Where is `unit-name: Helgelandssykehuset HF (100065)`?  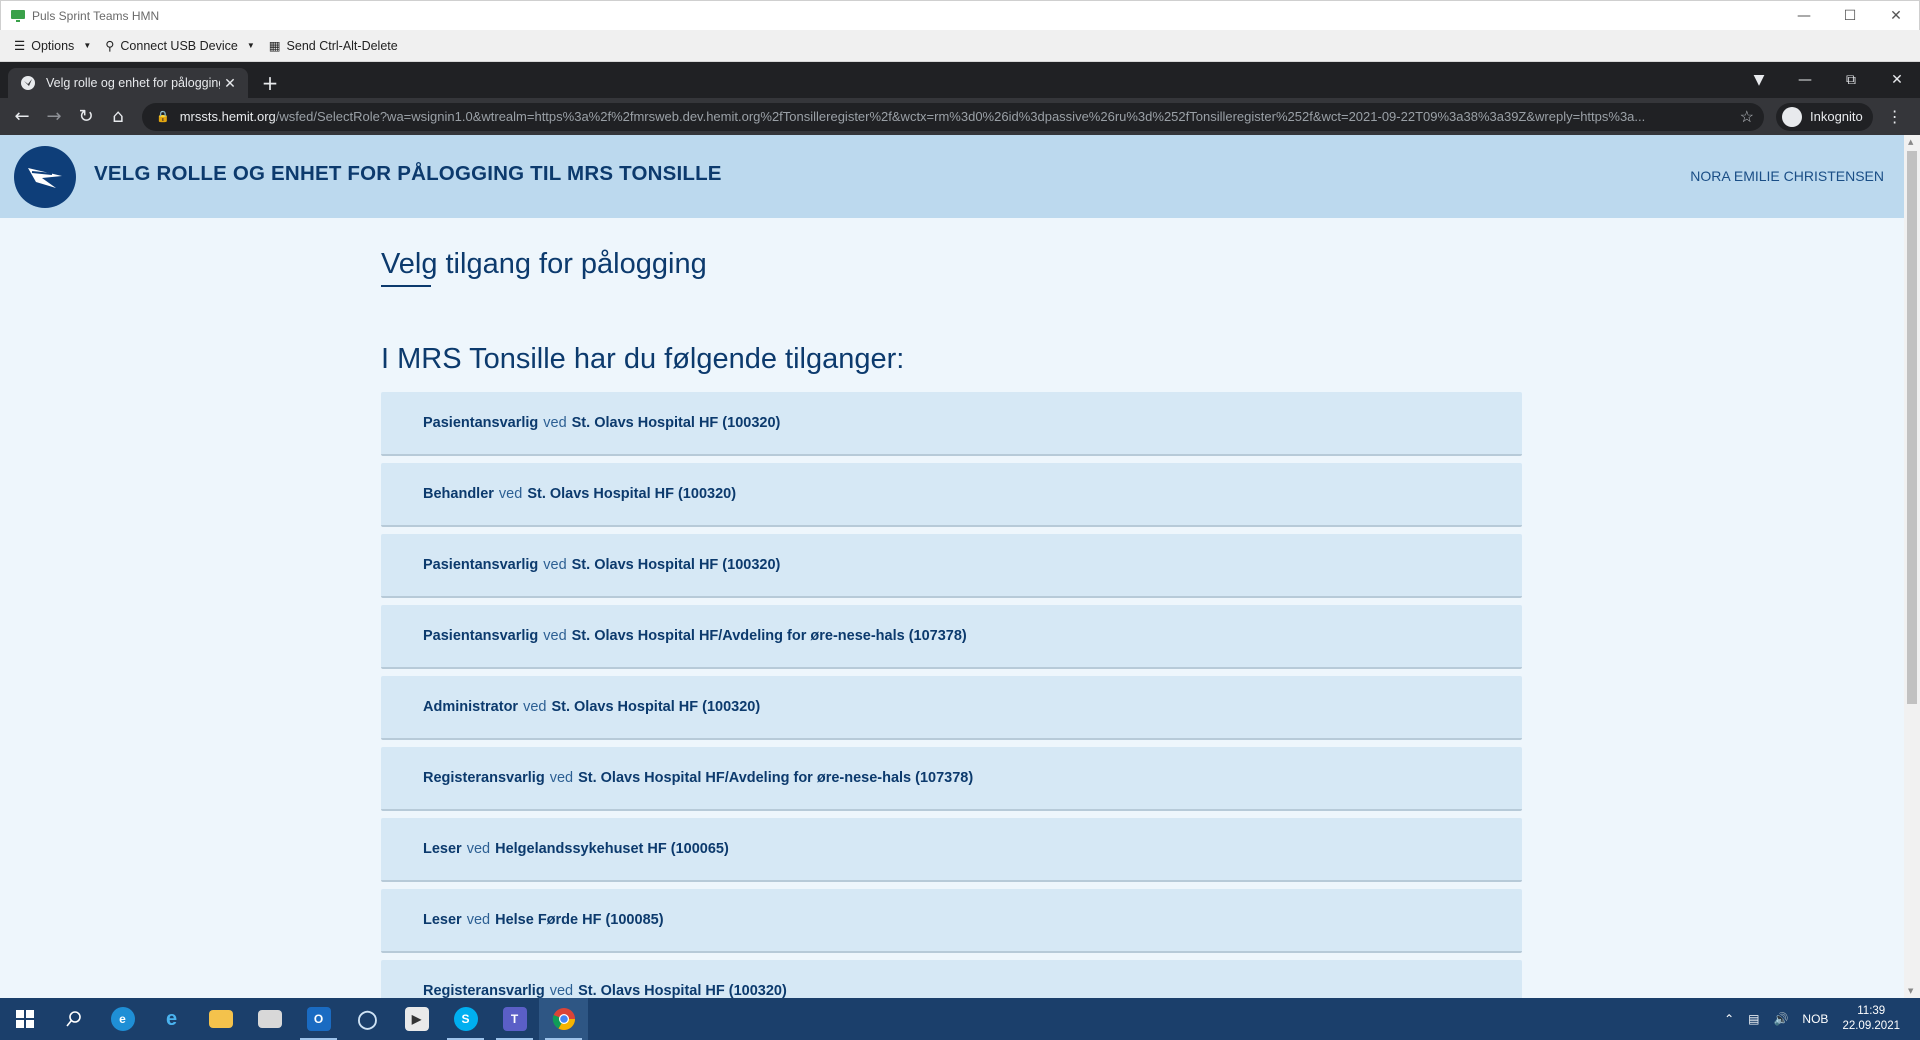
unit-name: Helgelandssykehuset HF (100065) is located at coordinates (612, 849).